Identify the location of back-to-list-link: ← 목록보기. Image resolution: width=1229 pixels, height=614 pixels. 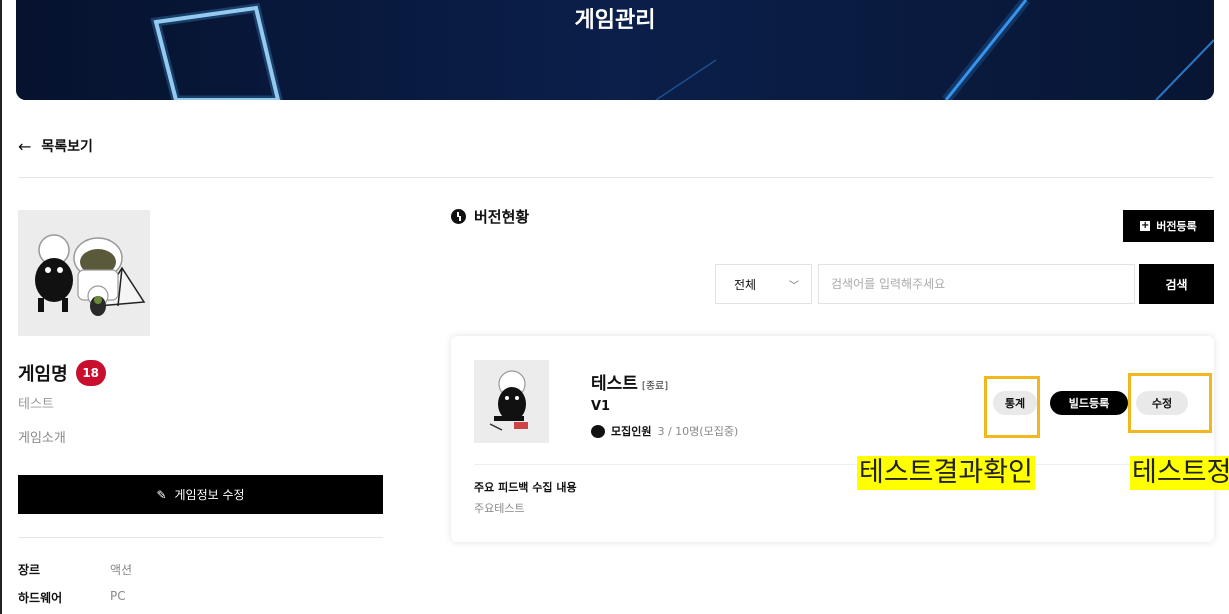
(55, 146).